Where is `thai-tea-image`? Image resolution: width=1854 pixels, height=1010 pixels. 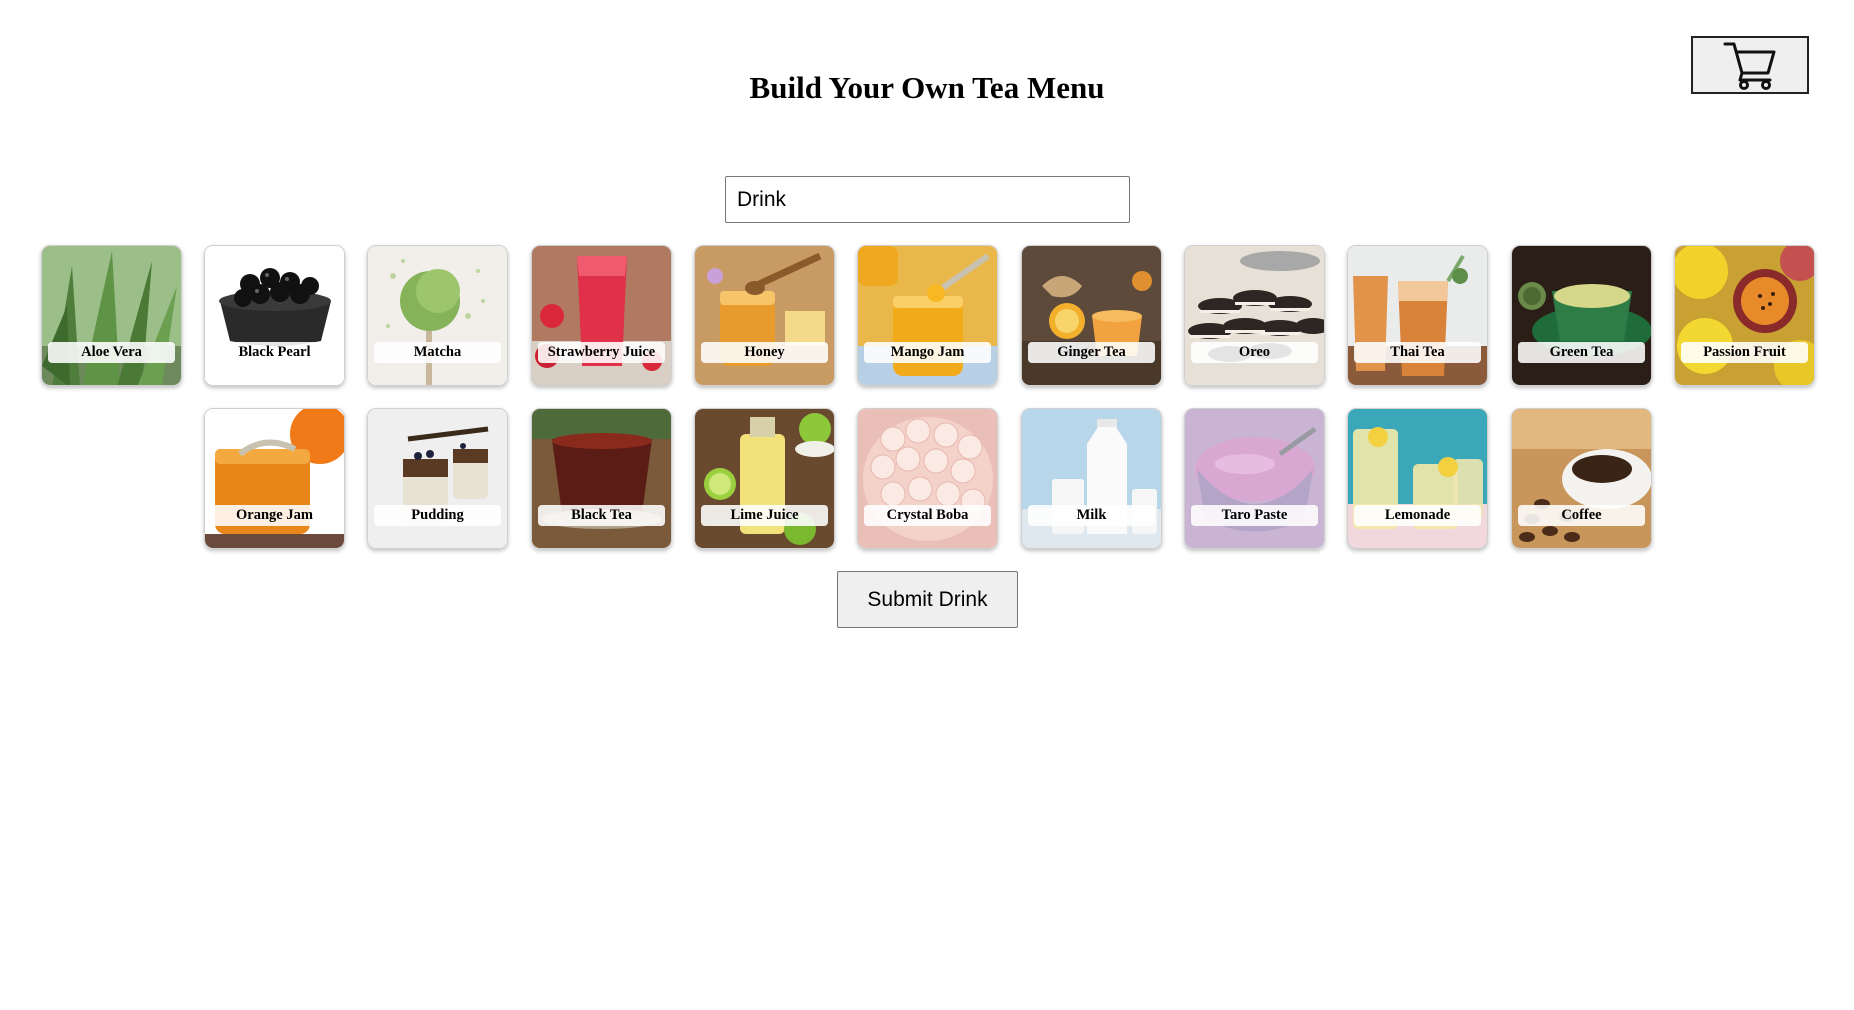 thai-tea-image is located at coordinates (1417, 315).